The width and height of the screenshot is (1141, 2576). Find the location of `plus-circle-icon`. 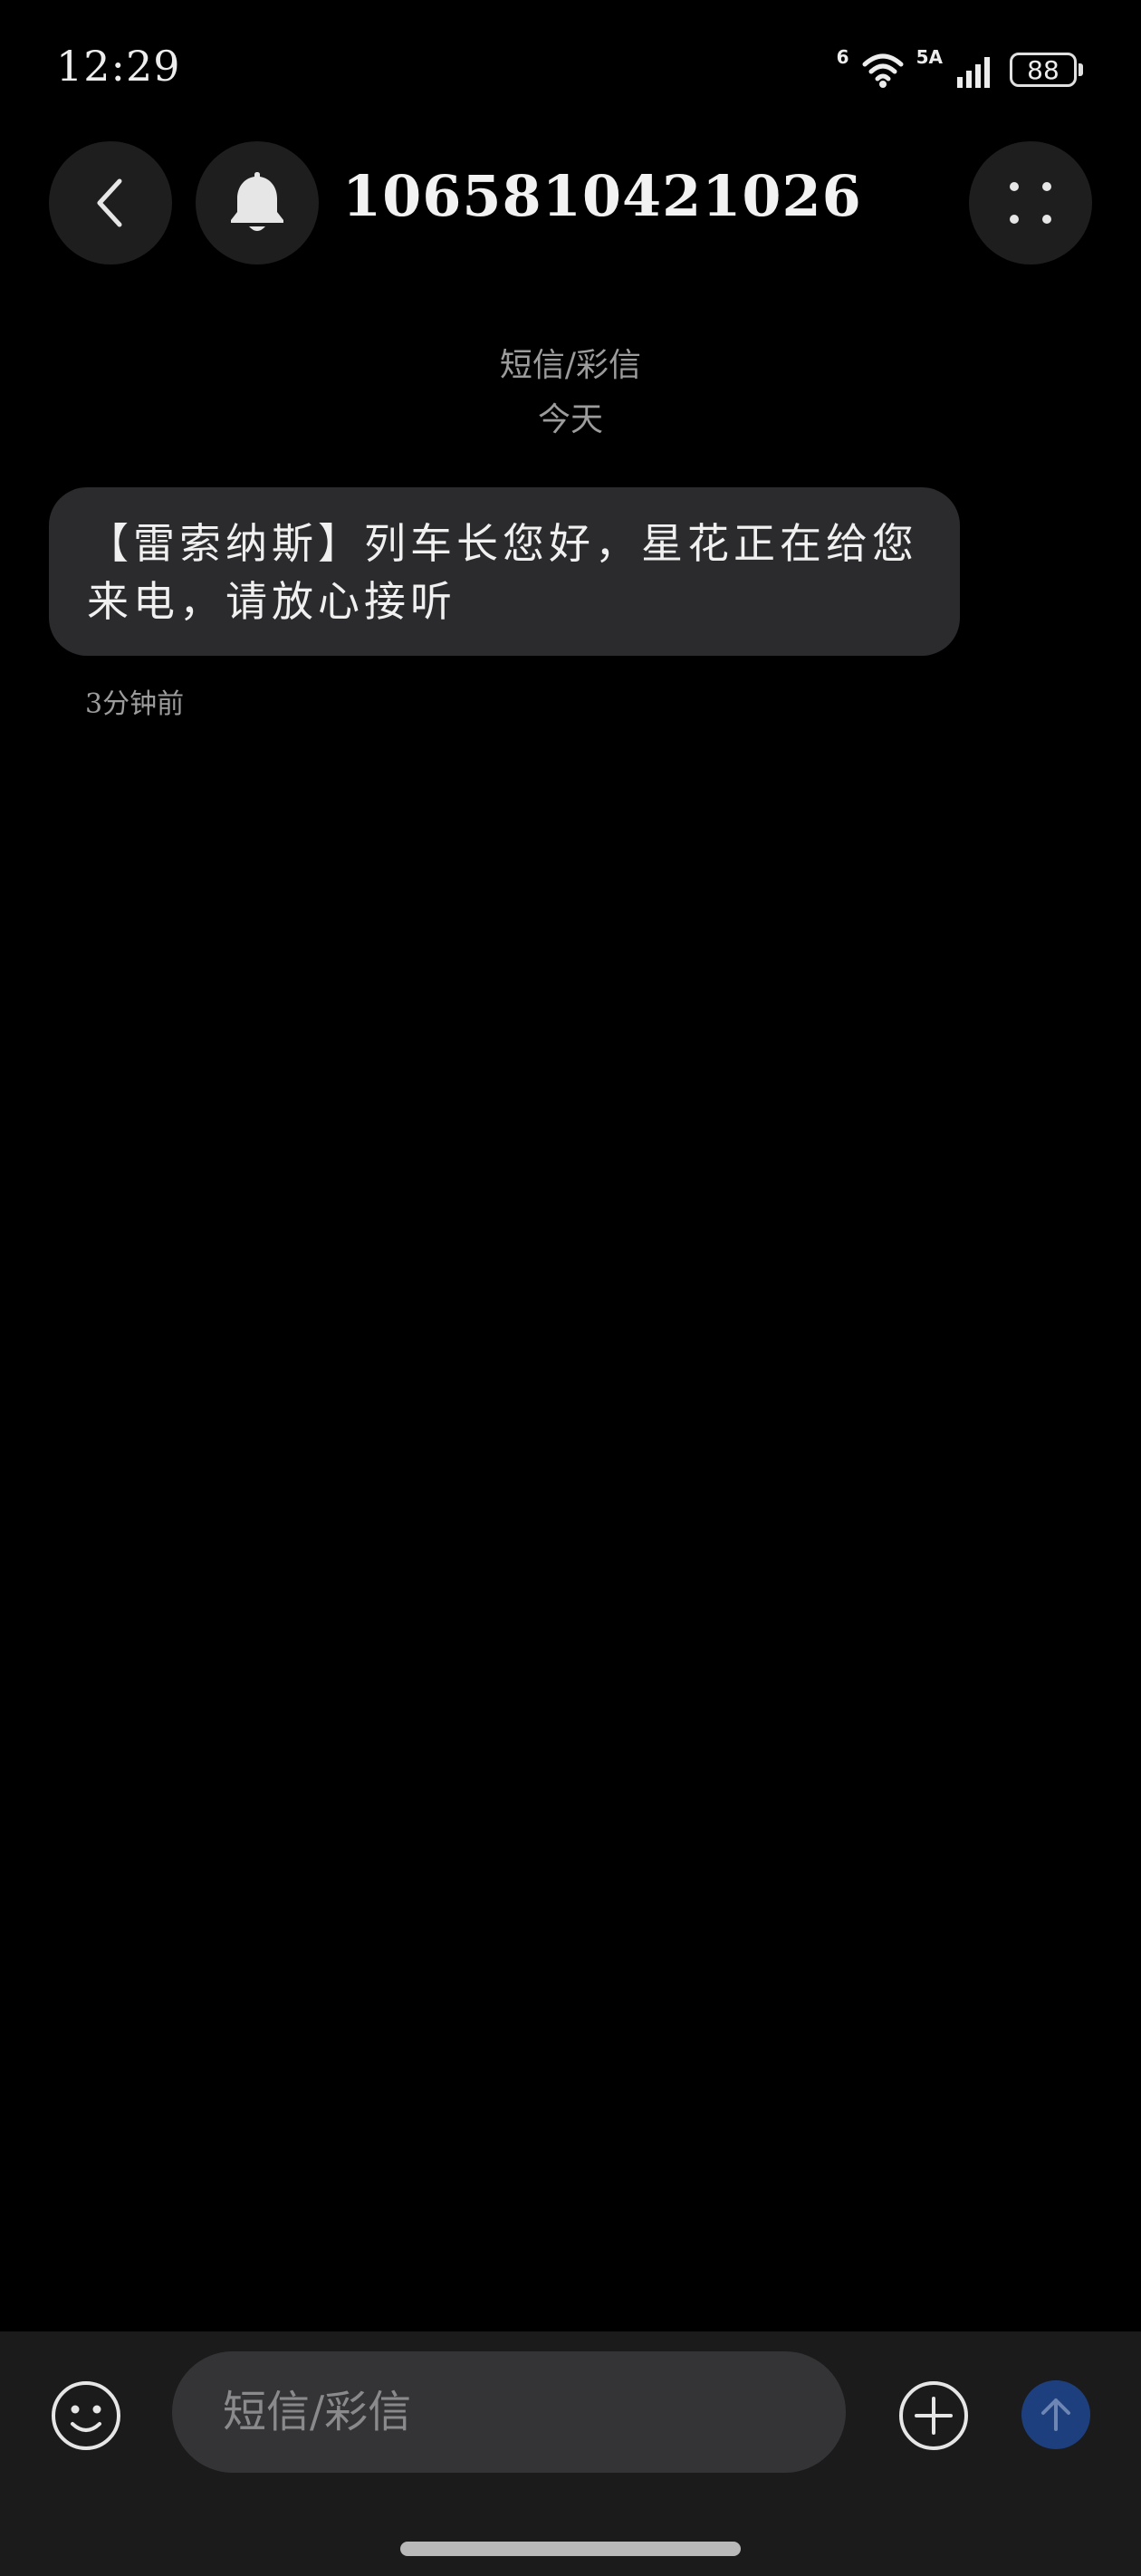

plus-circle-icon is located at coordinates (933, 2415).